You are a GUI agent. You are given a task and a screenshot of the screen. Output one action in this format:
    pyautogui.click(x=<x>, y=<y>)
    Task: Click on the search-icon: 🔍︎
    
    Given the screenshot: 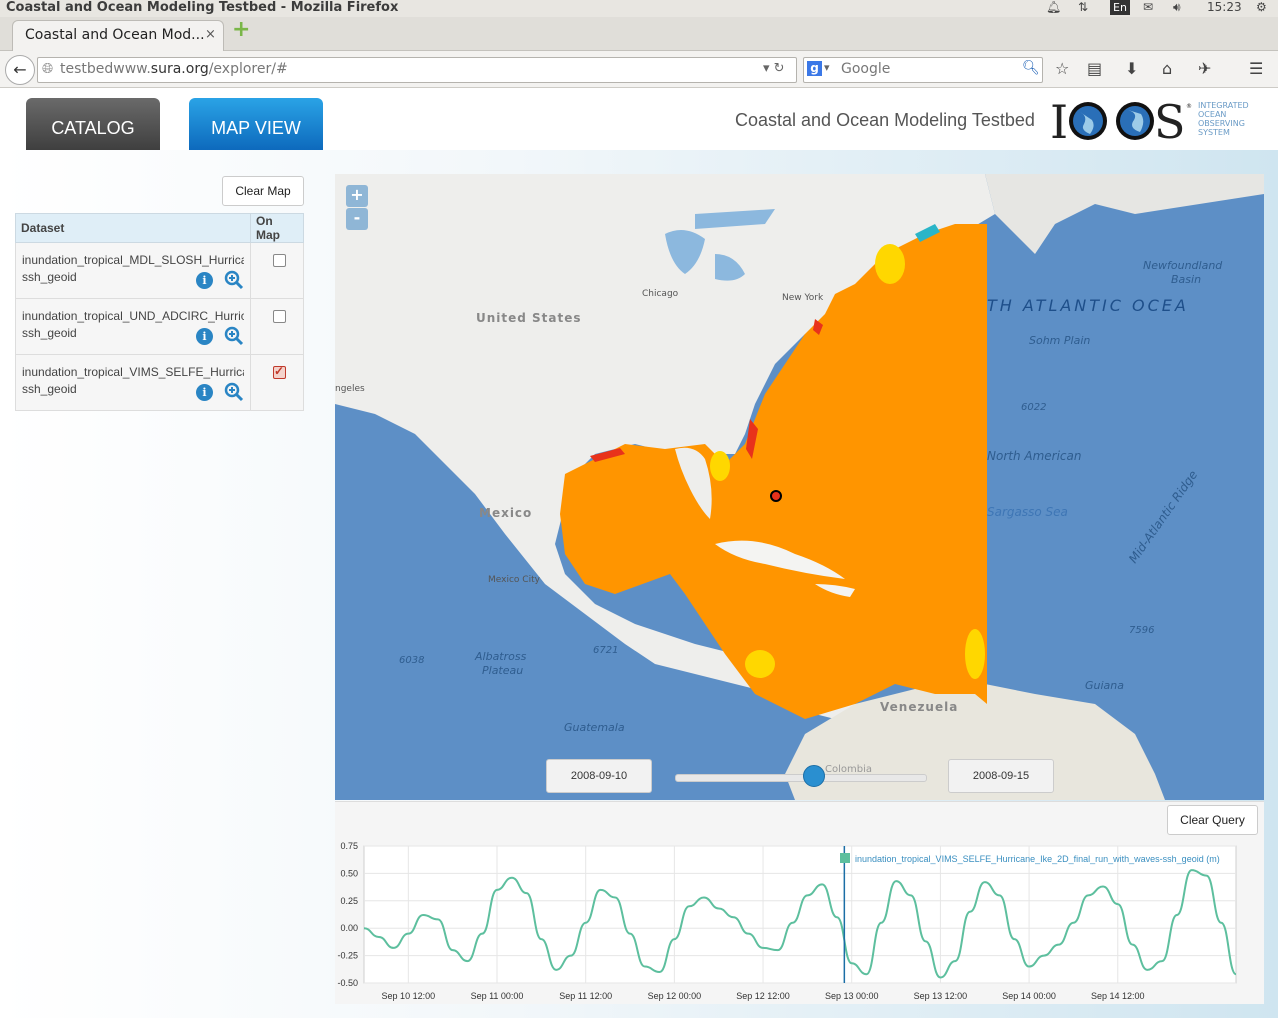 What is the action you would take?
    pyautogui.click(x=1031, y=68)
    